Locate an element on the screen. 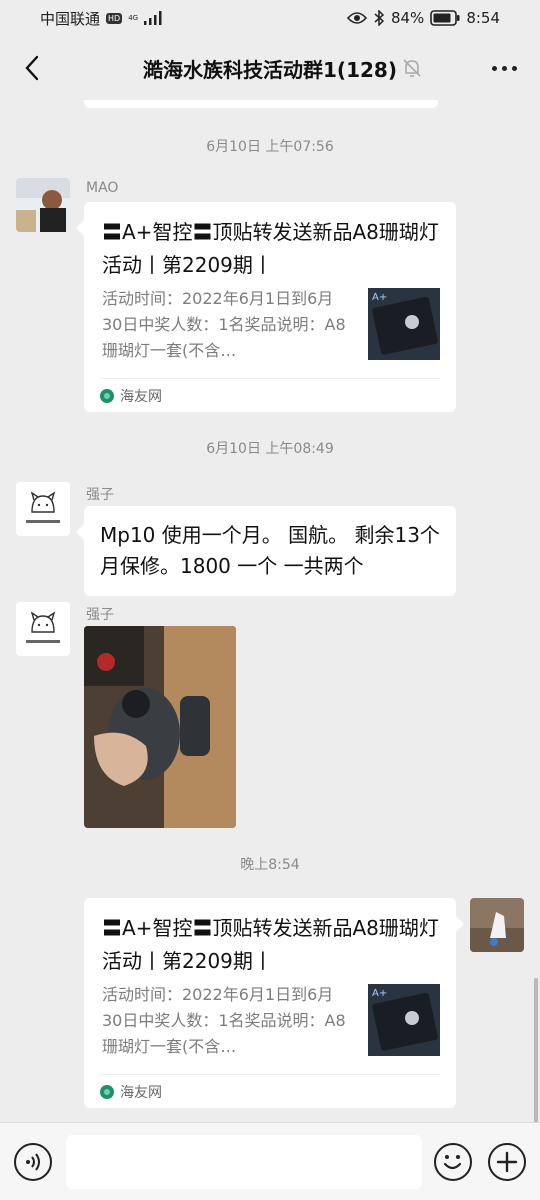  input-bar is located at coordinates (270, 1161).